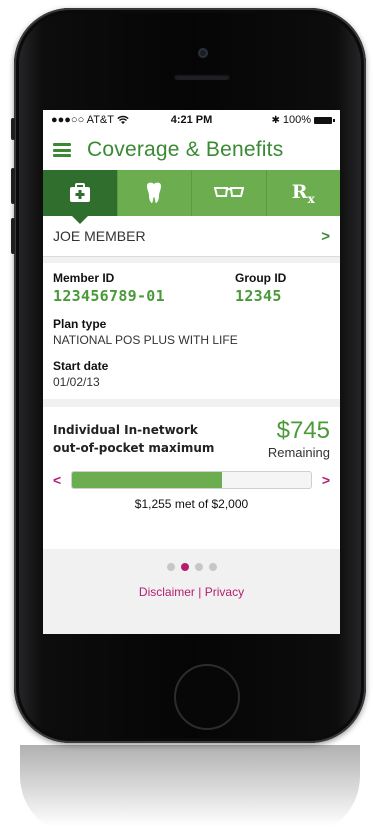 The image size is (373, 836). I want to click on glasses-icon, so click(228, 192).